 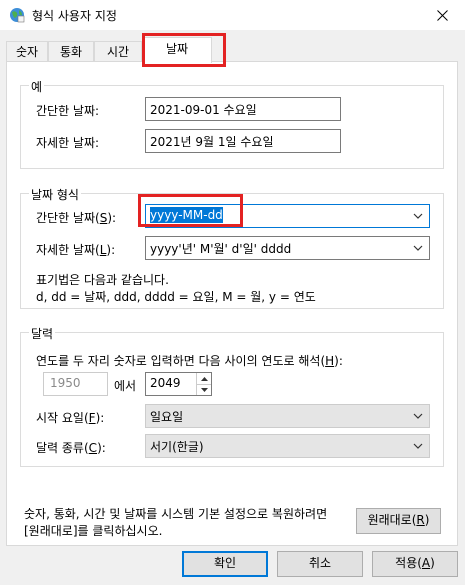 What do you see at coordinates (68, 111) in the screenshot?
I see `example-short-label: 간단한 날짜:` at bounding box center [68, 111].